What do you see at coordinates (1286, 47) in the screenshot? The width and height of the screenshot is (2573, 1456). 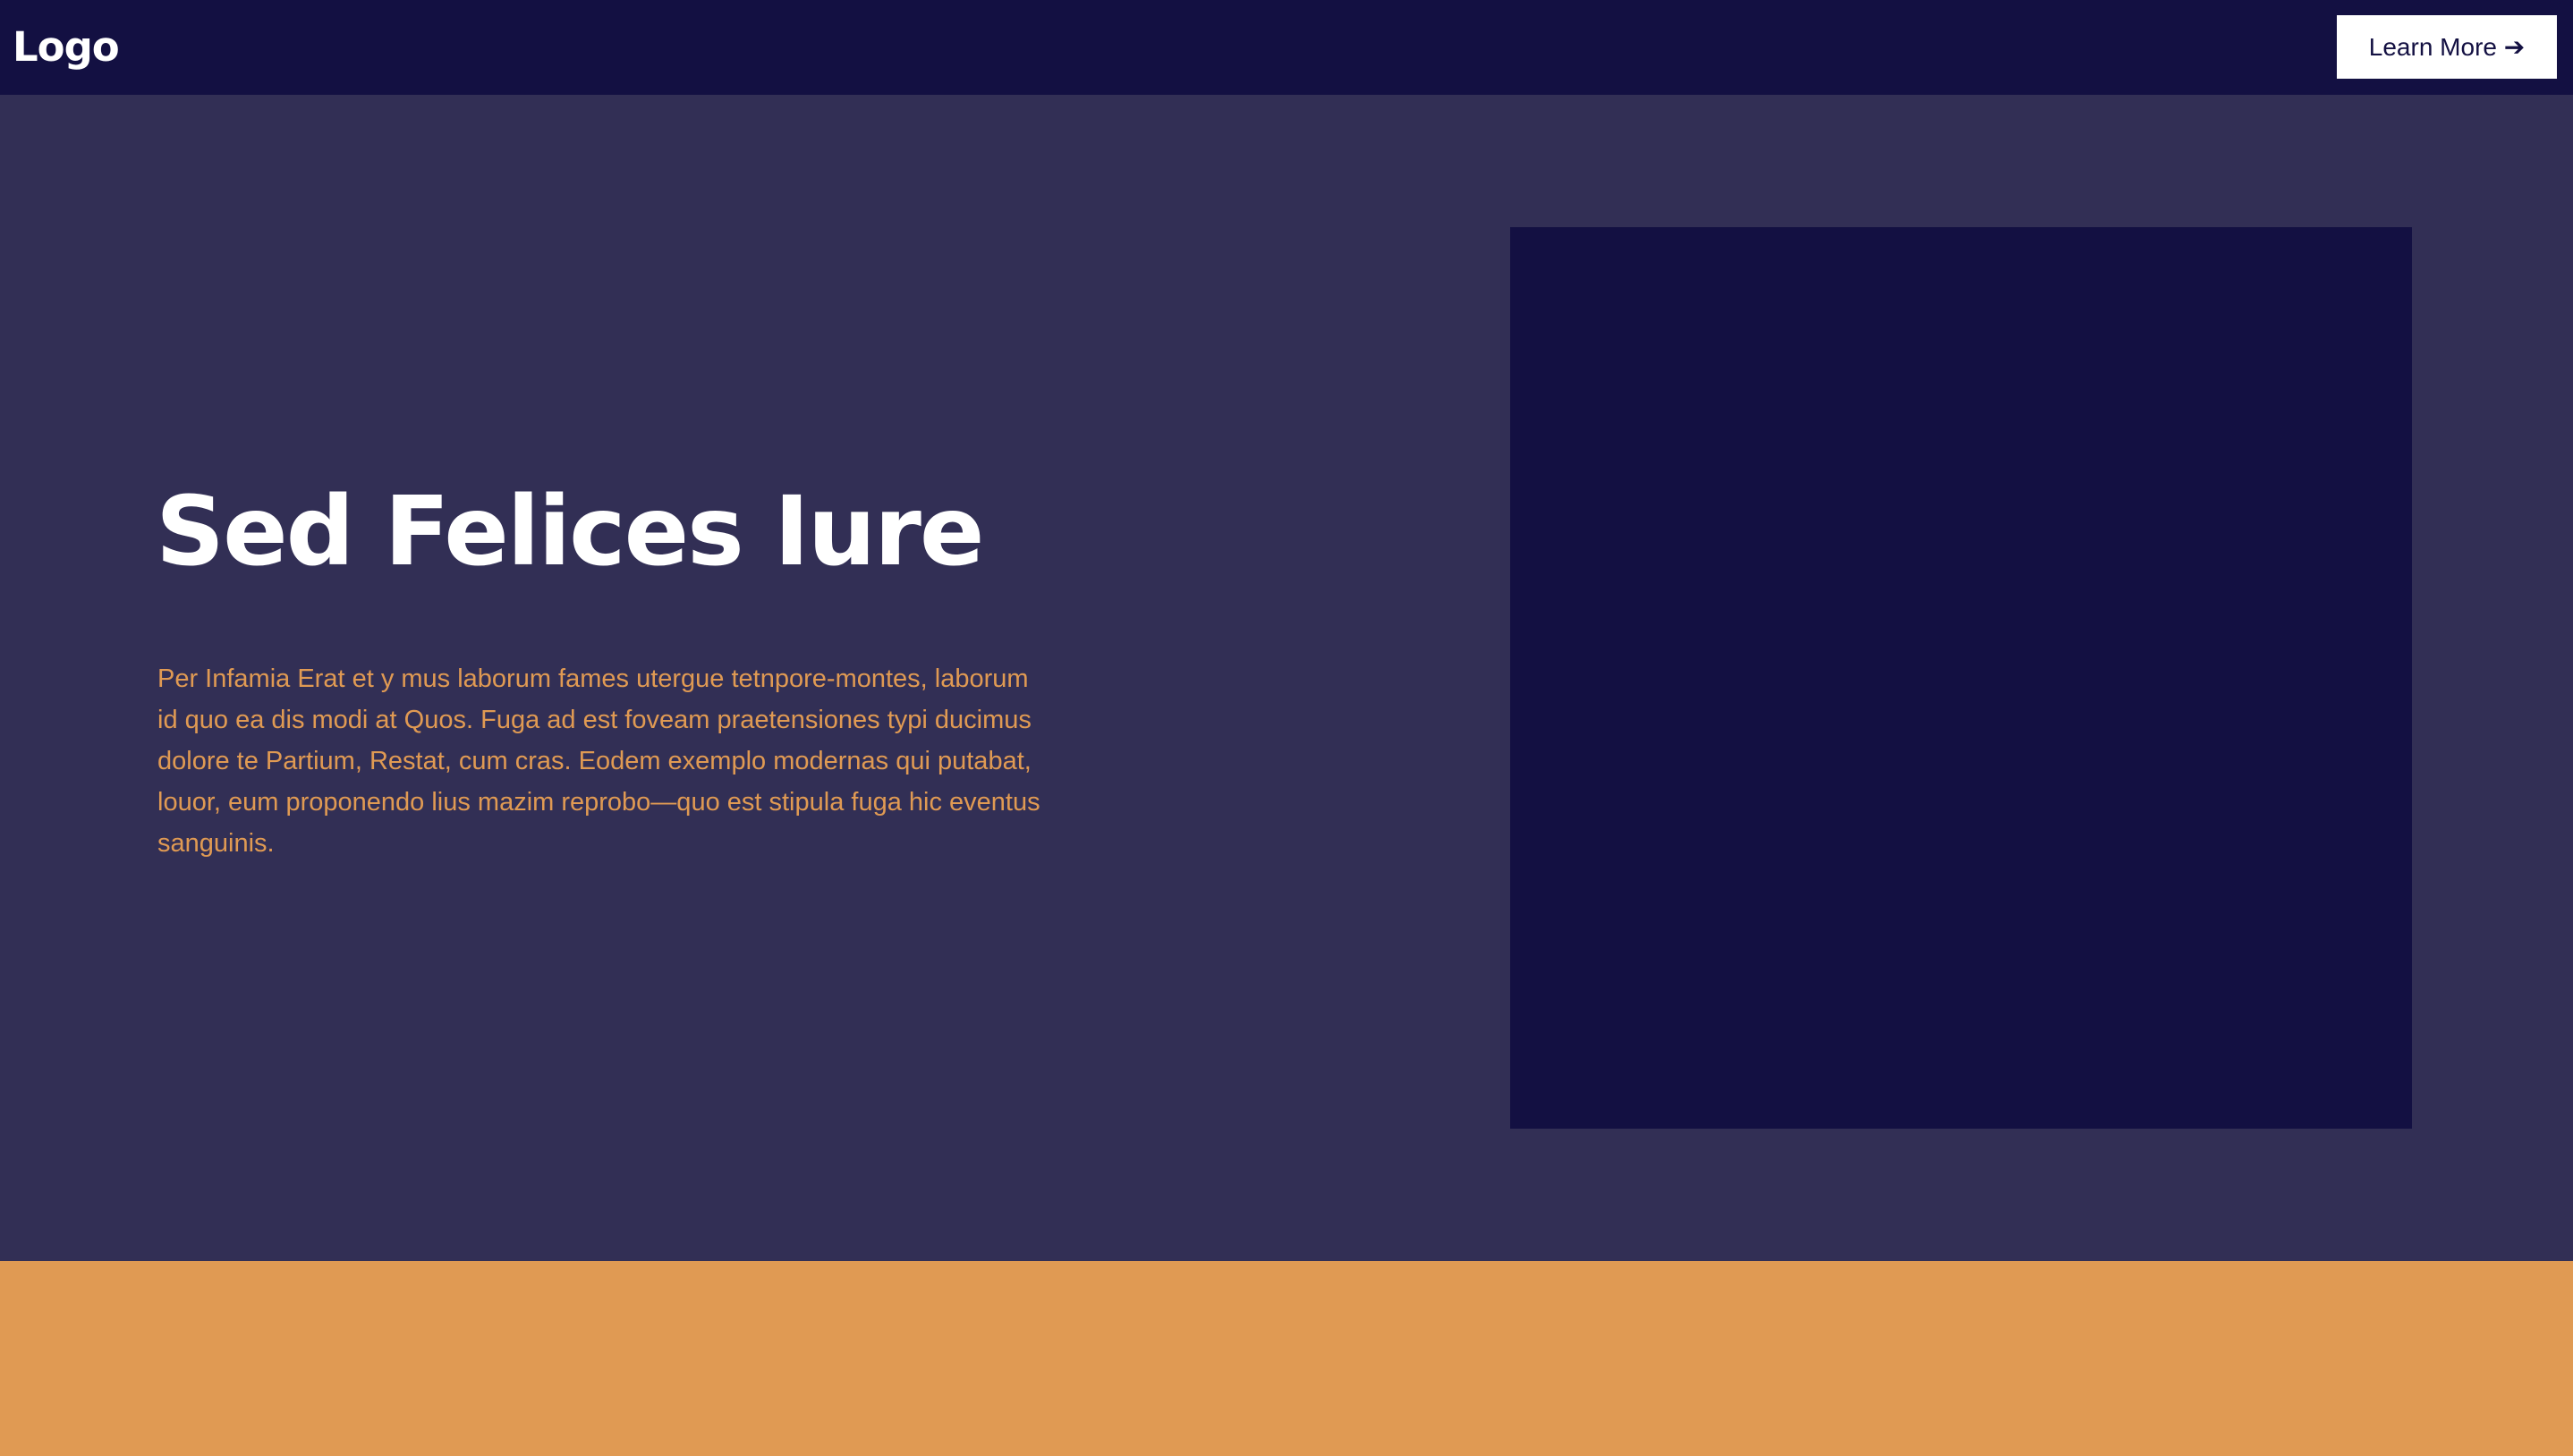 I see `top-navigation-bar: Logo Learn More ➔` at bounding box center [1286, 47].